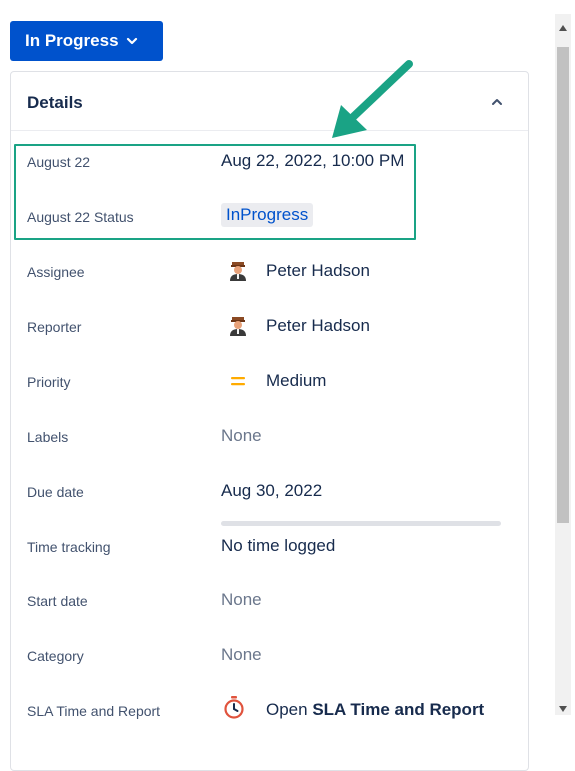 Image resolution: width=575 pixels, height=771 pixels. Describe the element at coordinates (132, 41) in the screenshot. I see `chevron-down-icon` at that location.